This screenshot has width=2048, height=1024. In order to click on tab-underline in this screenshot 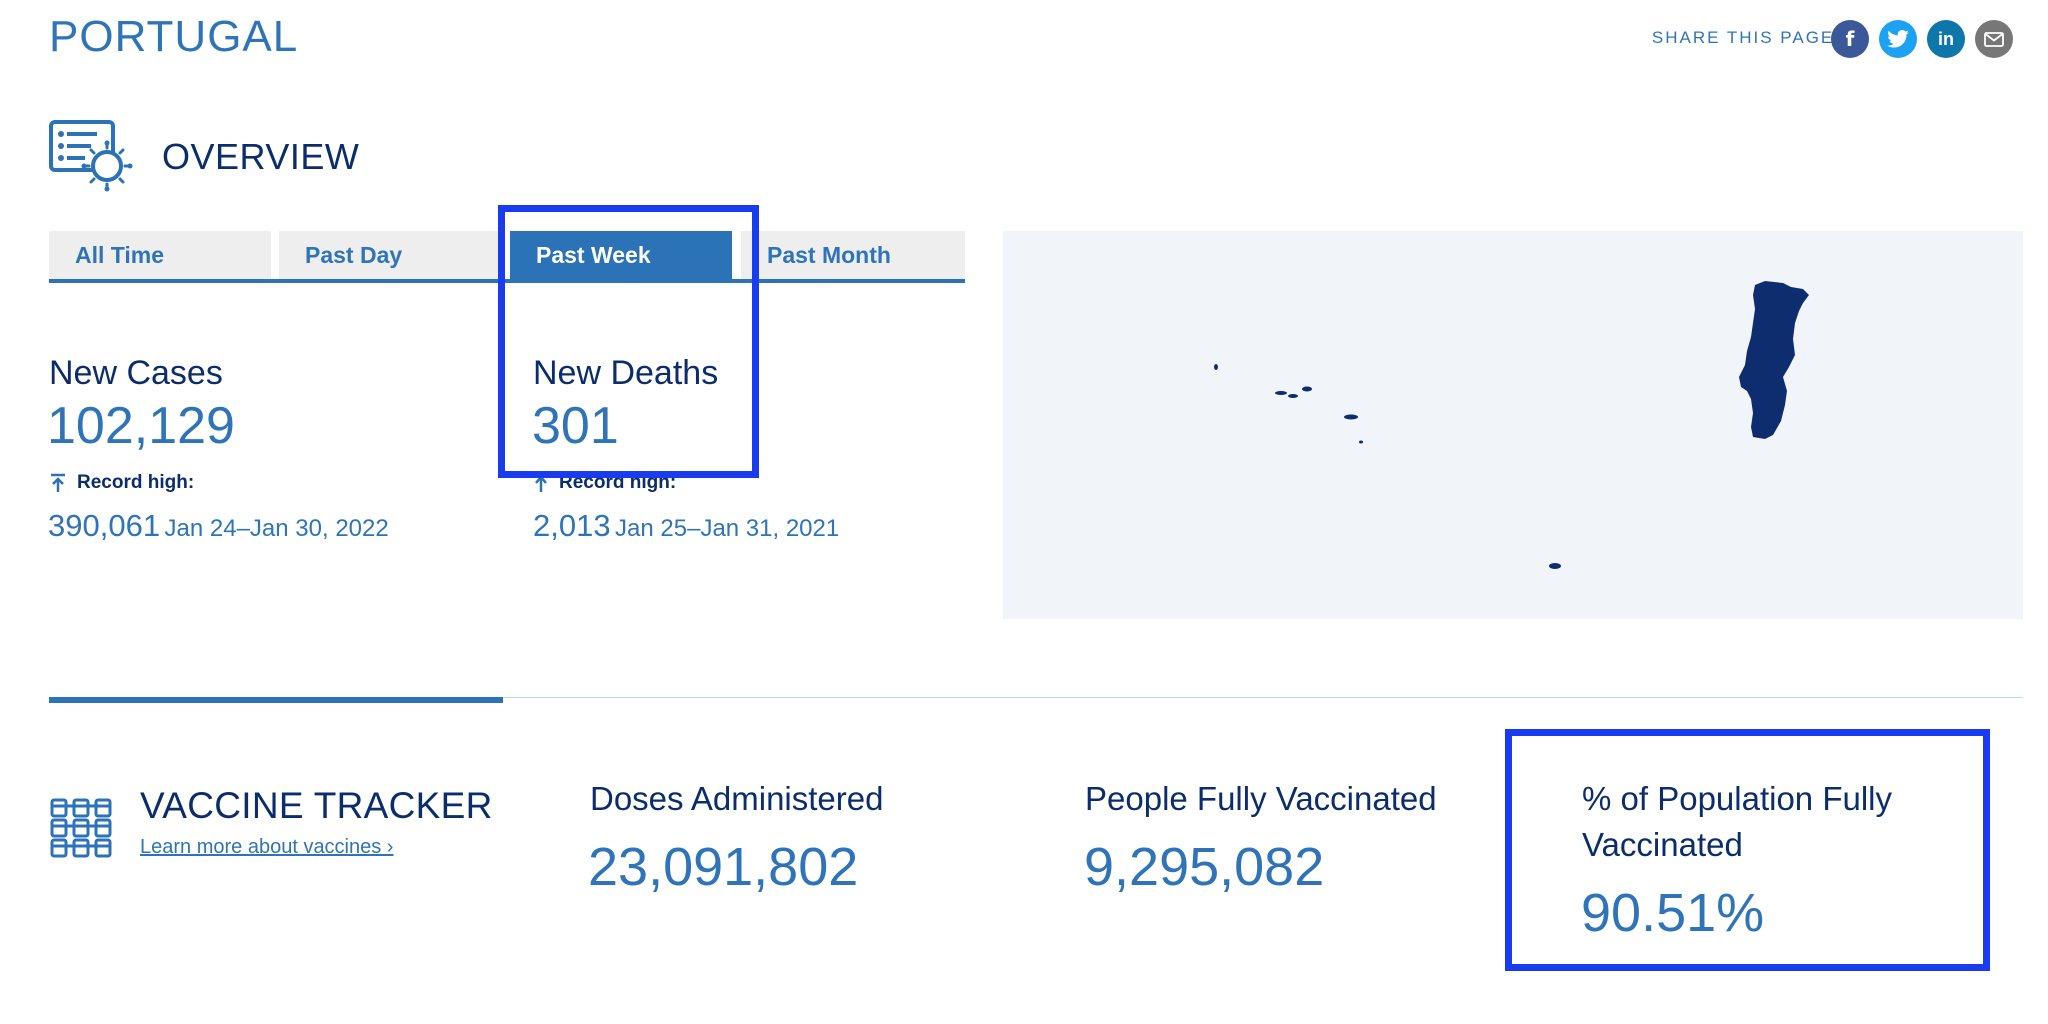, I will do `click(507, 281)`.